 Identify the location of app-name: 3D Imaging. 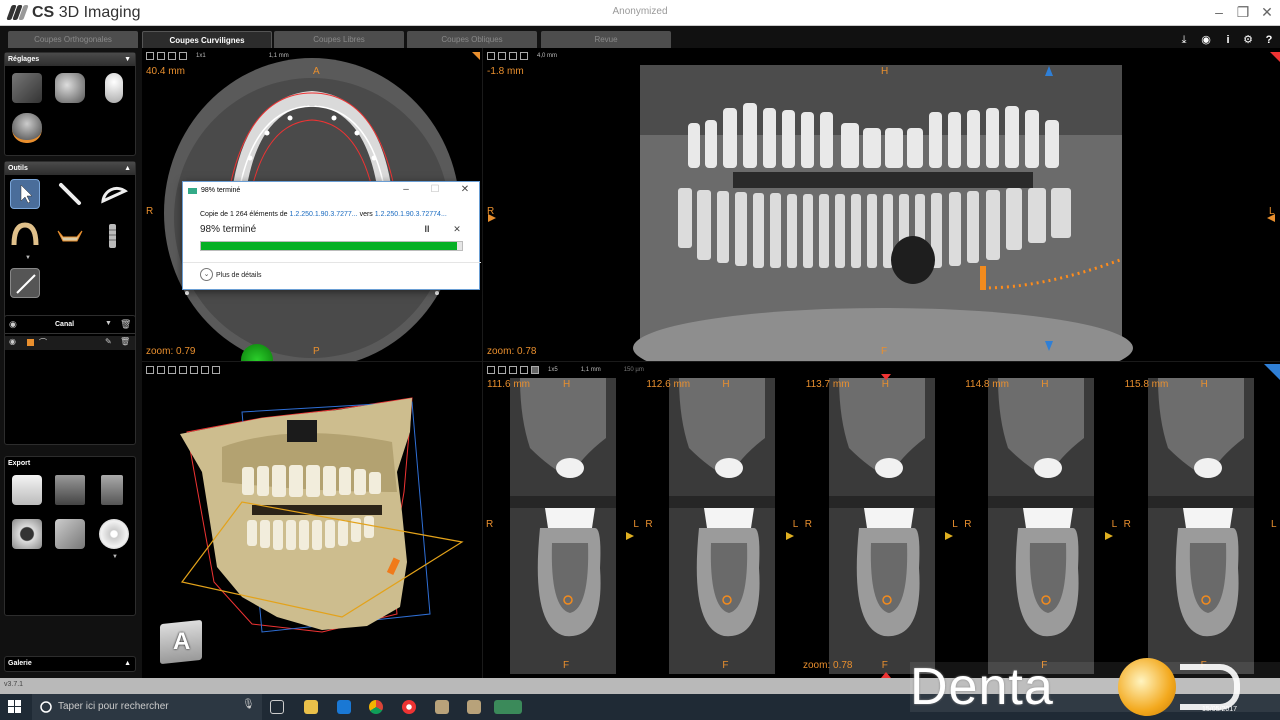
(99, 12).